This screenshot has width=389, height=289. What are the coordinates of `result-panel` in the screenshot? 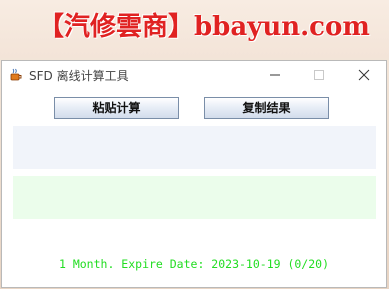 It's located at (194, 197).